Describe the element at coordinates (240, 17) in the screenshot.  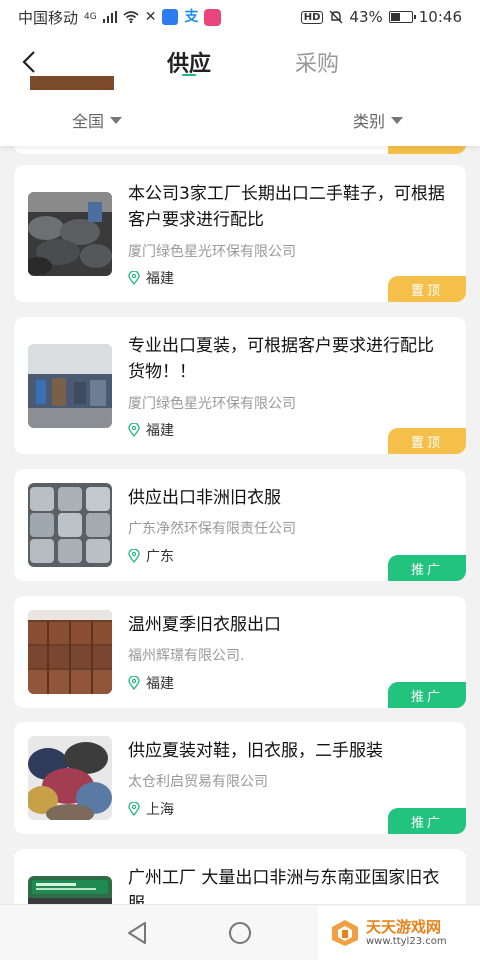
I see `status-bar: 中国移动 4G ✕ 支 HD 43% 10:46` at that location.